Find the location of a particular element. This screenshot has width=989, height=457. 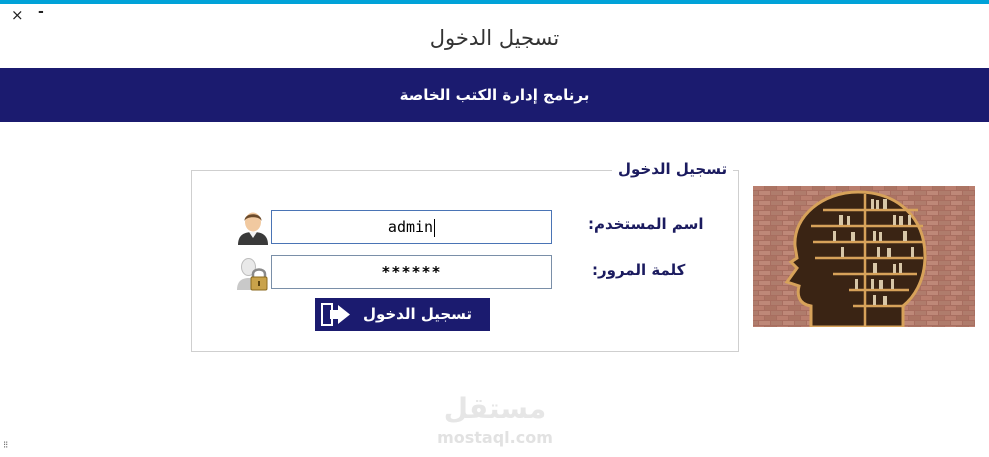

resize-grip: ⁝⁝ is located at coordinates (5, 445).